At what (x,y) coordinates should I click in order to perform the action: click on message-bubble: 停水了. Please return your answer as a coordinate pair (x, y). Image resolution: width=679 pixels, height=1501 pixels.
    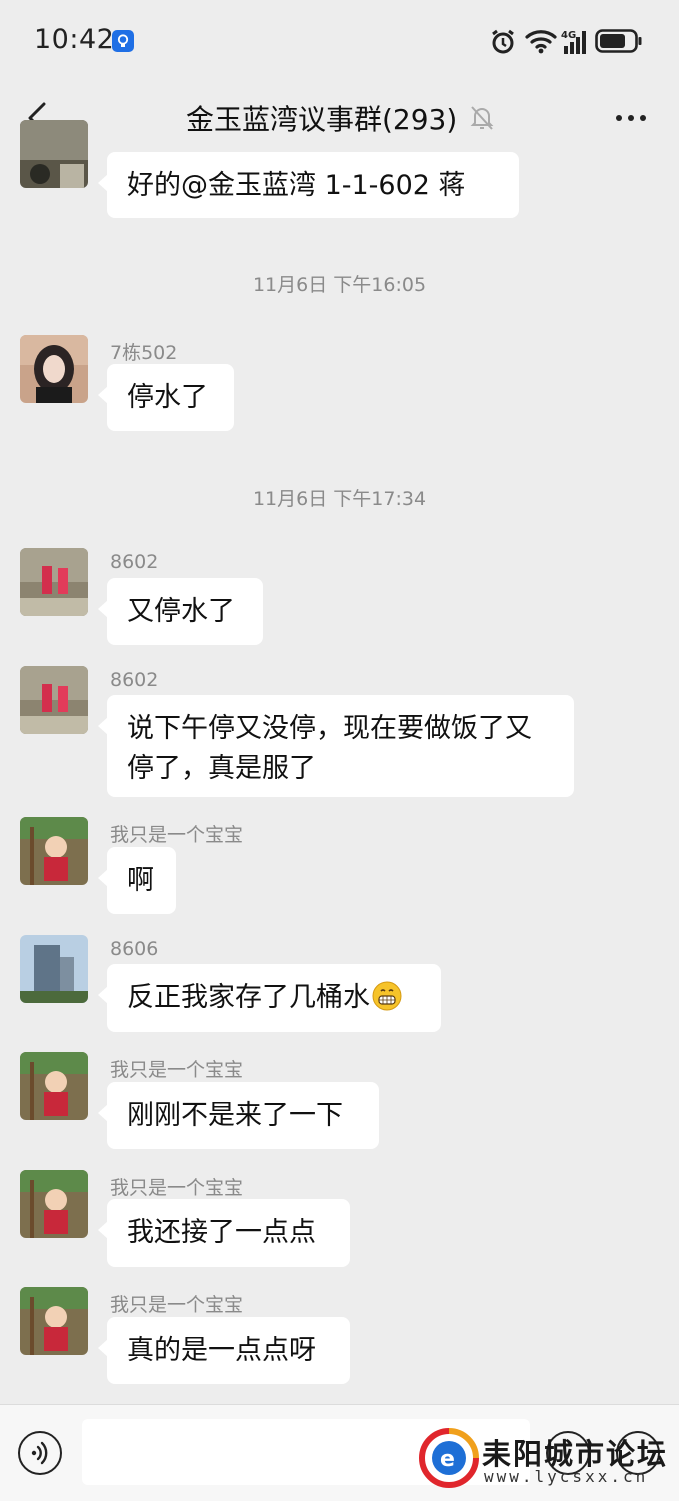
    Looking at the image, I should click on (166, 397).